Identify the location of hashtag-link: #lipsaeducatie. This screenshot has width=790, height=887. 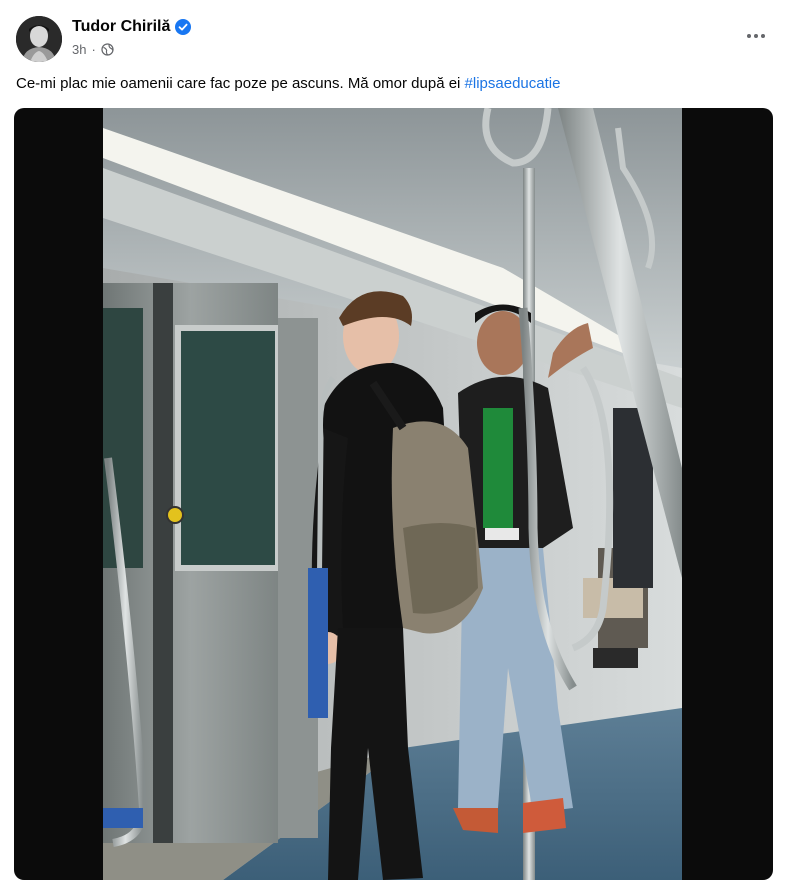
(513, 83).